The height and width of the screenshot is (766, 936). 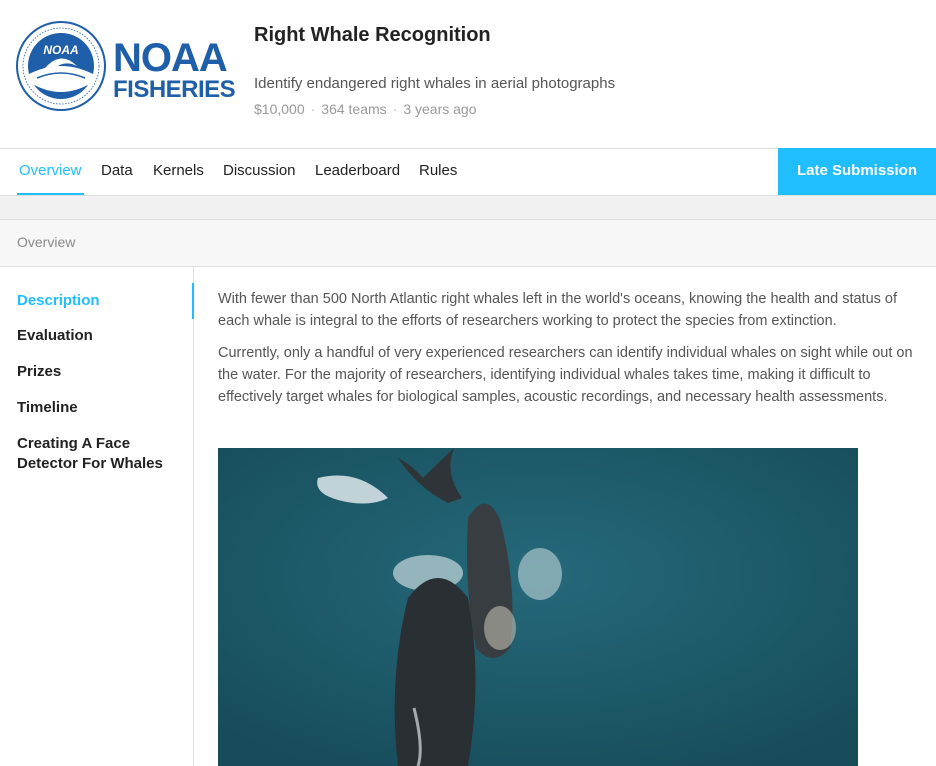 What do you see at coordinates (97, 301) in the screenshot?
I see `sidebar-item-description: Description` at bounding box center [97, 301].